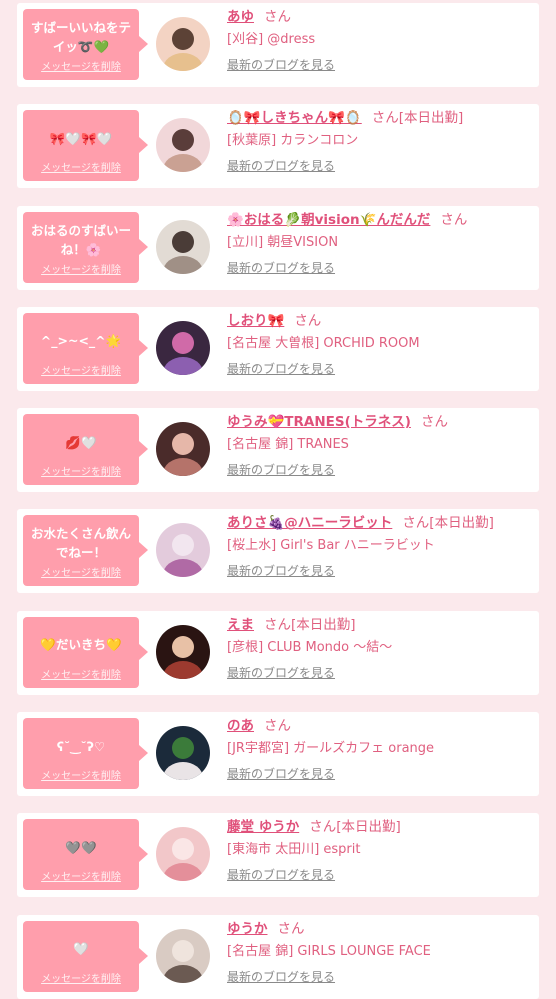 This screenshot has width=556, height=999. What do you see at coordinates (81, 847) in the screenshot?
I see `message-text: 🩶🩶` at bounding box center [81, 847].